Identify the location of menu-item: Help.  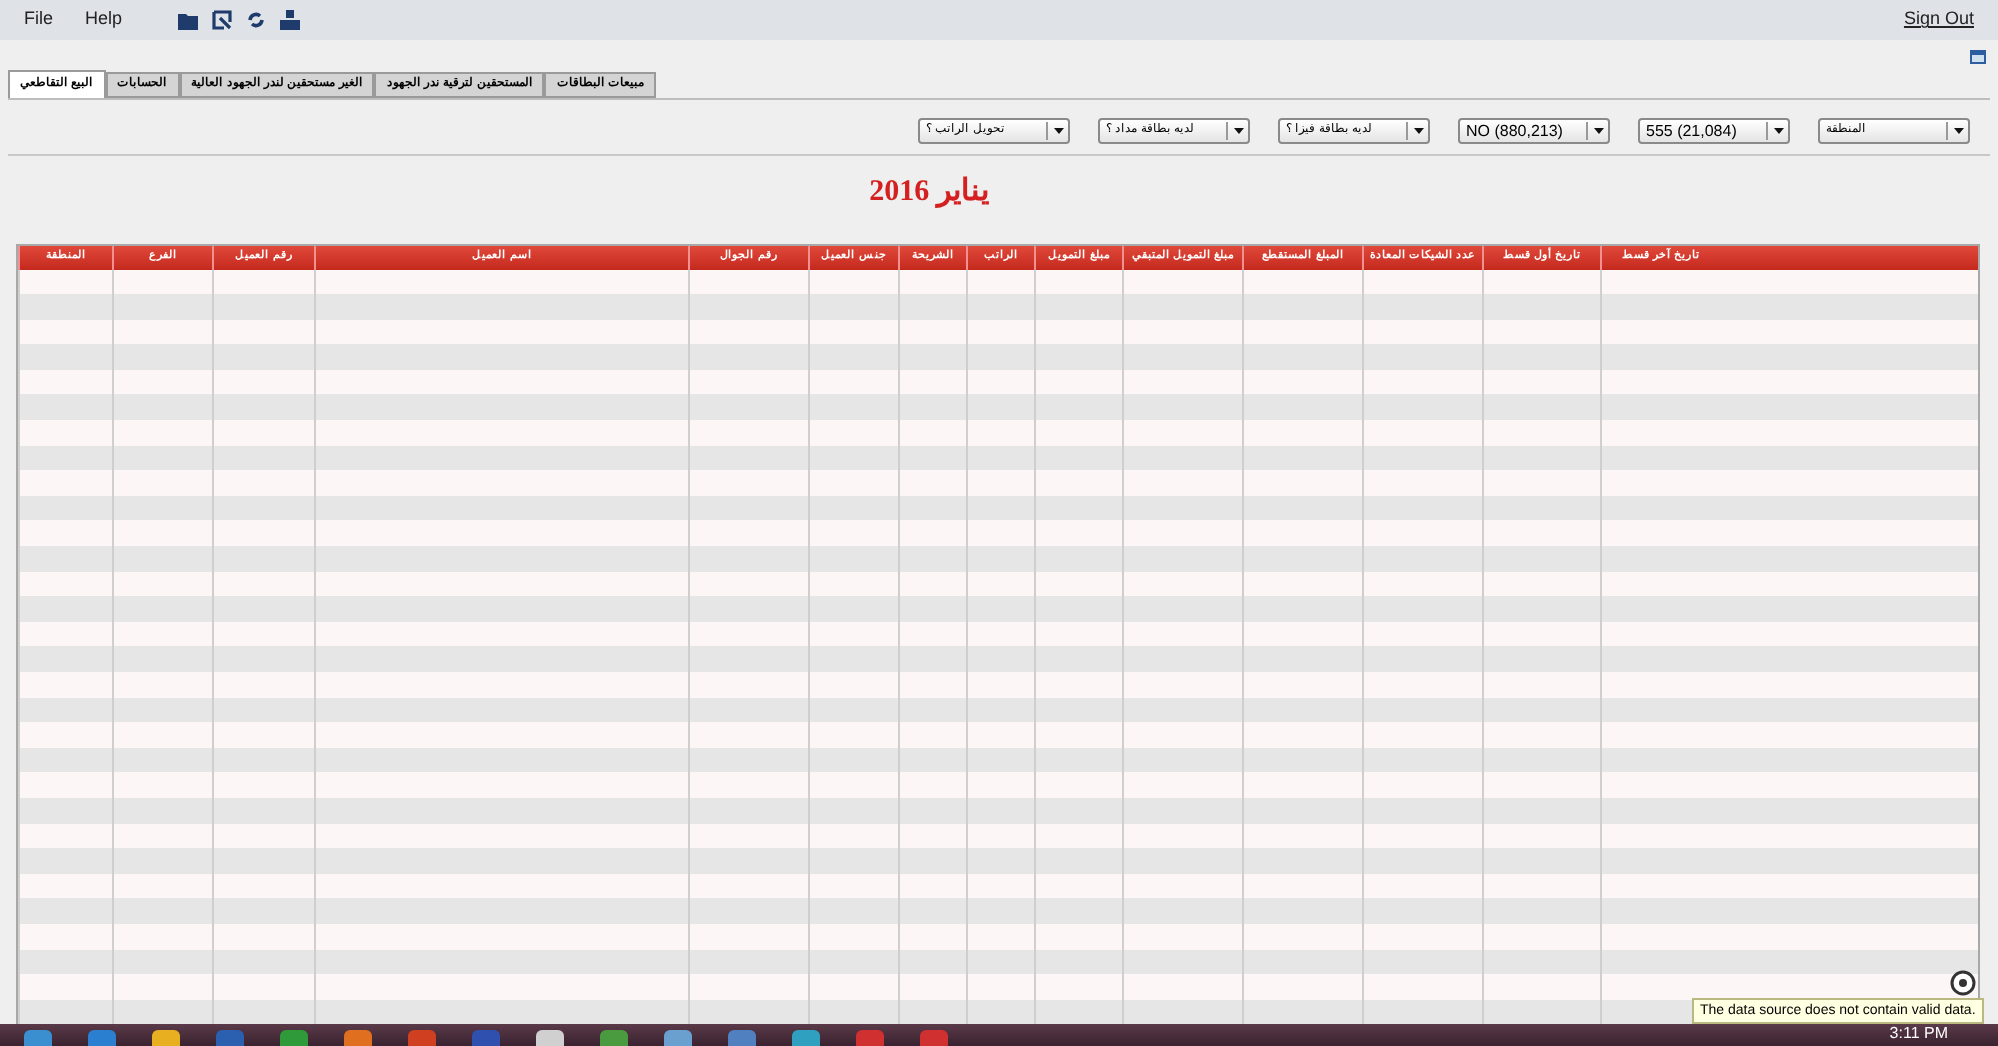
(104, 20).